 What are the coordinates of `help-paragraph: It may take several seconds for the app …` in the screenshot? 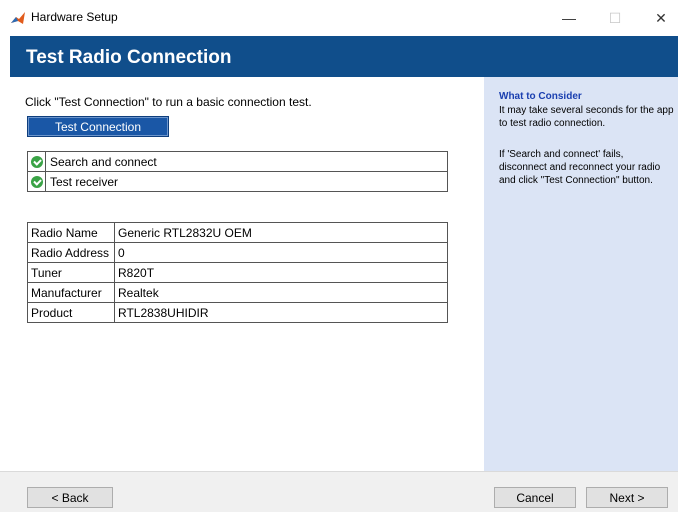 It's located at (586, 117).